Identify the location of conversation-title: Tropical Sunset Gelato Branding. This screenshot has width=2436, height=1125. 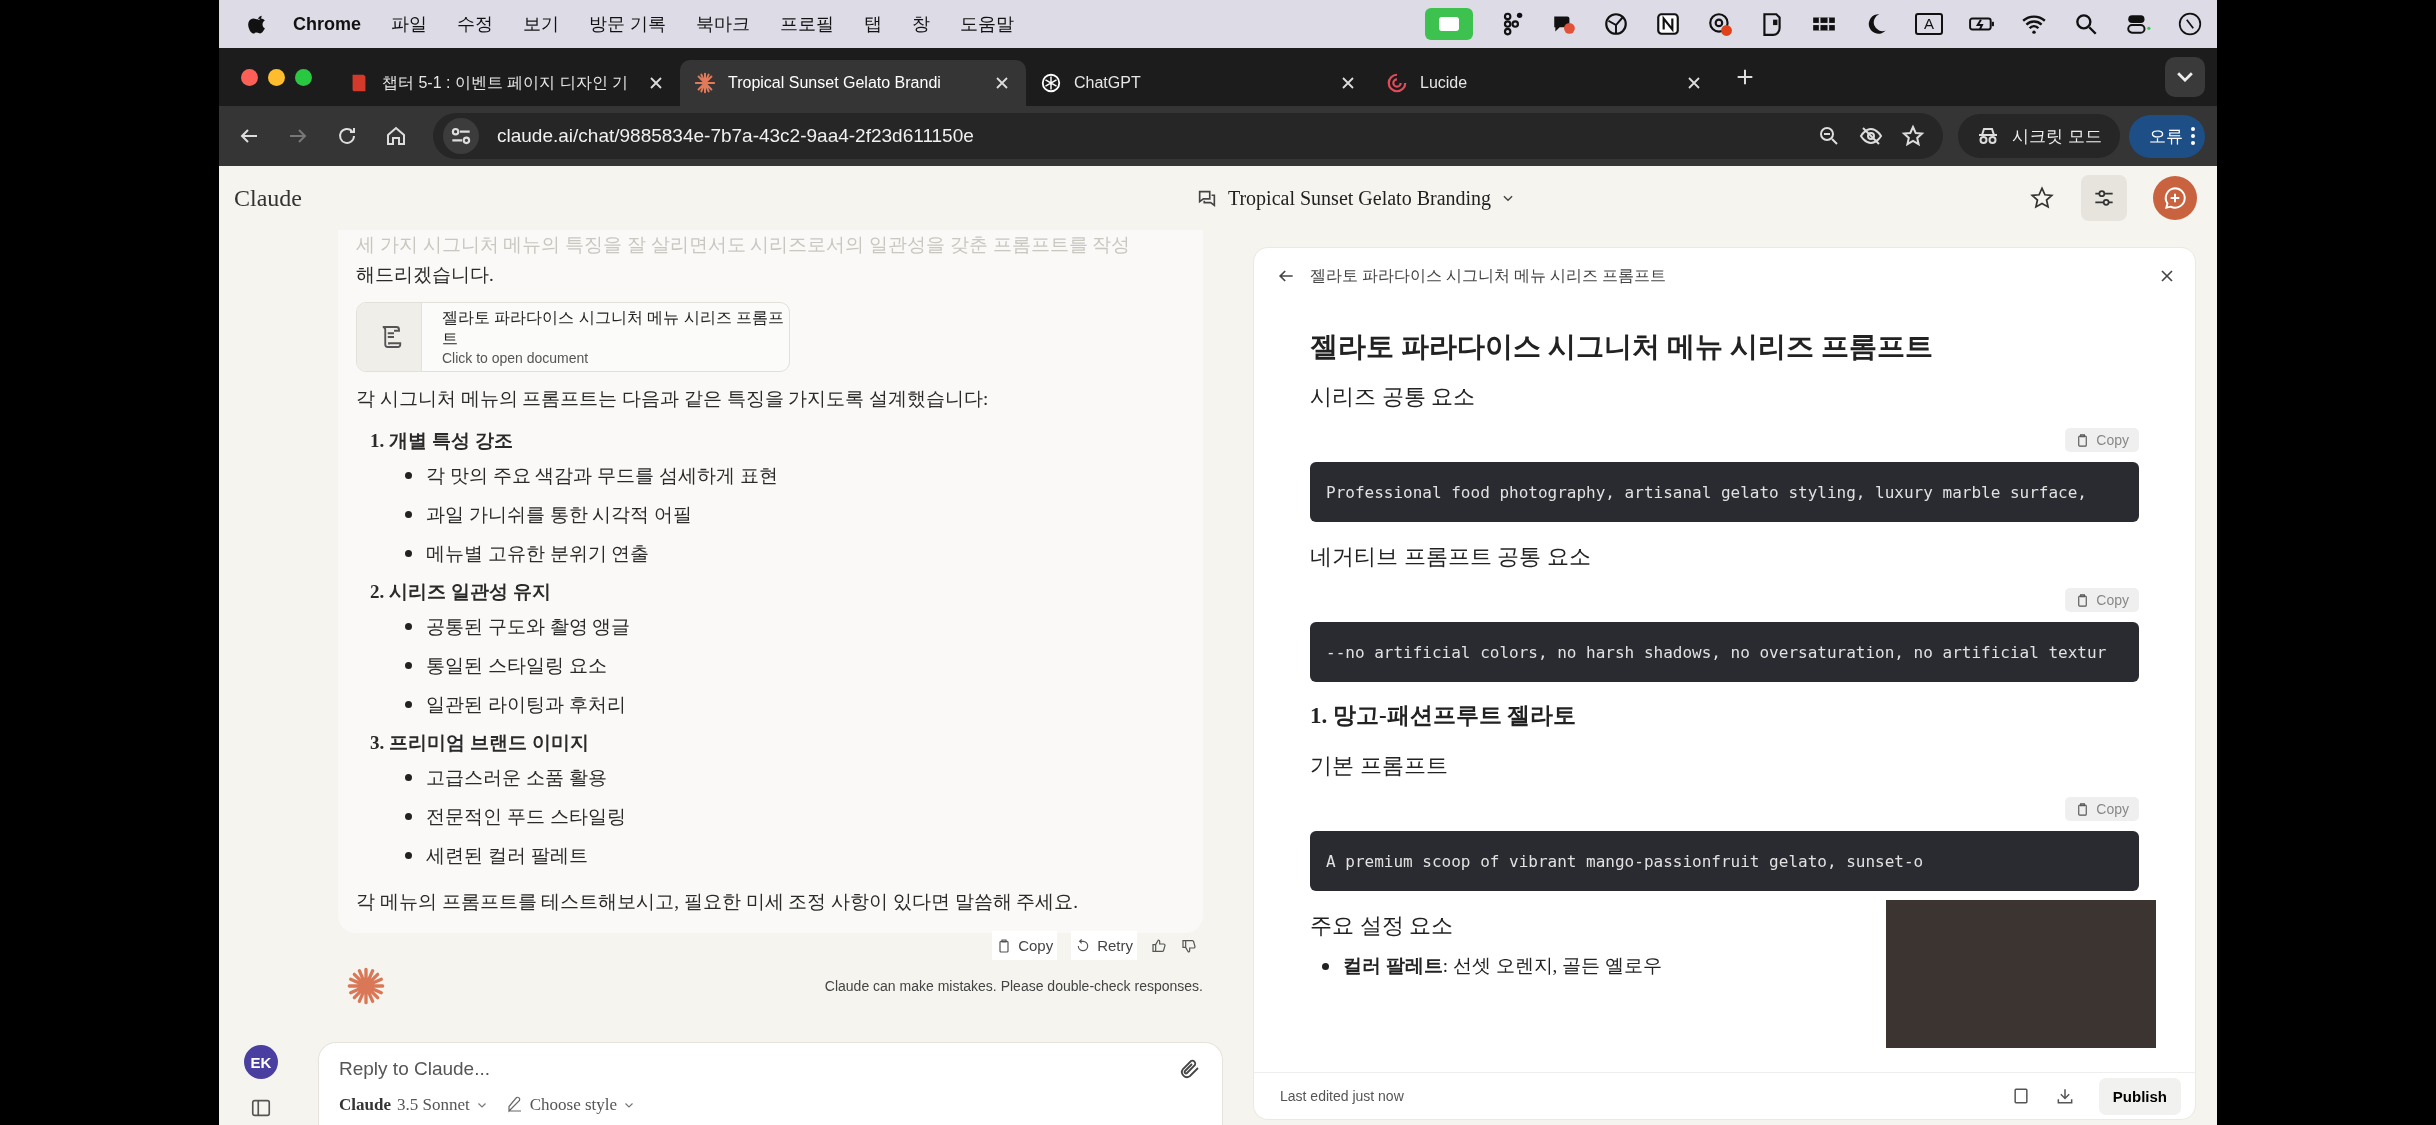
(1355, 198).